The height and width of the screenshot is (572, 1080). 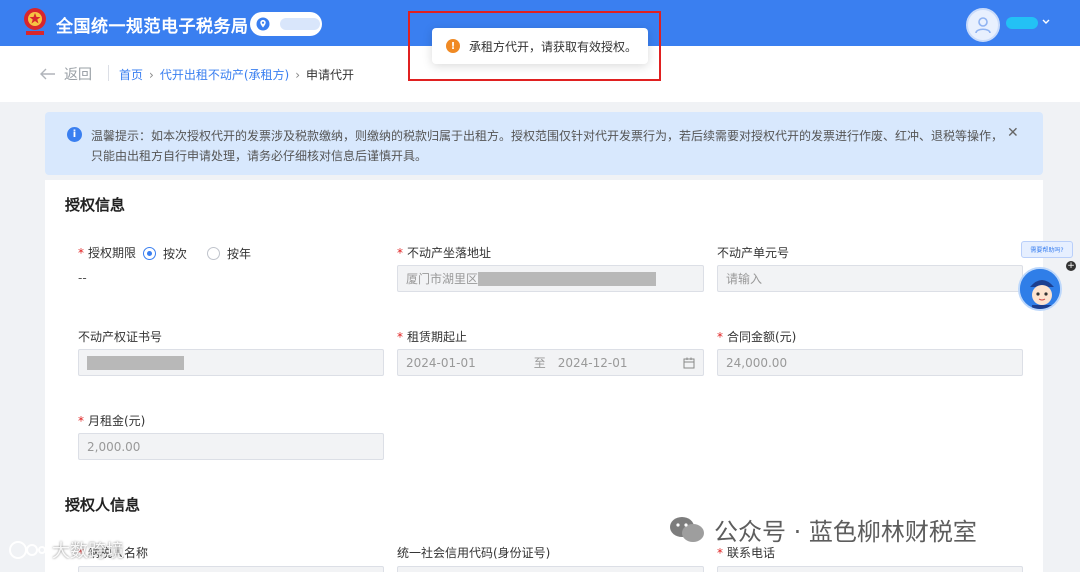 What do you see at coordinates (103, 505) in the screenshot?
I see `section-title-authorizer: 授权人信息` at bounding box center [103, 505].